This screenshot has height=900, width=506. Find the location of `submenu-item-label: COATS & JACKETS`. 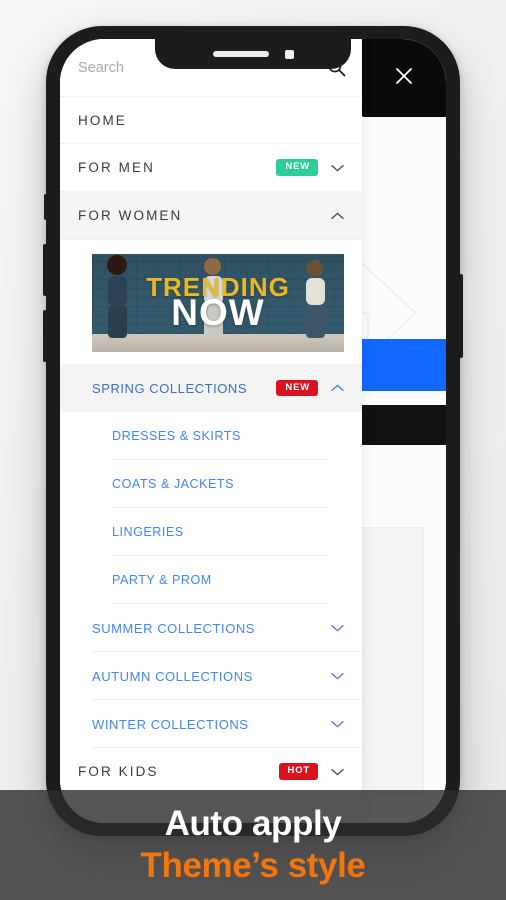

submenu-item-label: COATS & JACKETS is located at coordinates (173, 484).